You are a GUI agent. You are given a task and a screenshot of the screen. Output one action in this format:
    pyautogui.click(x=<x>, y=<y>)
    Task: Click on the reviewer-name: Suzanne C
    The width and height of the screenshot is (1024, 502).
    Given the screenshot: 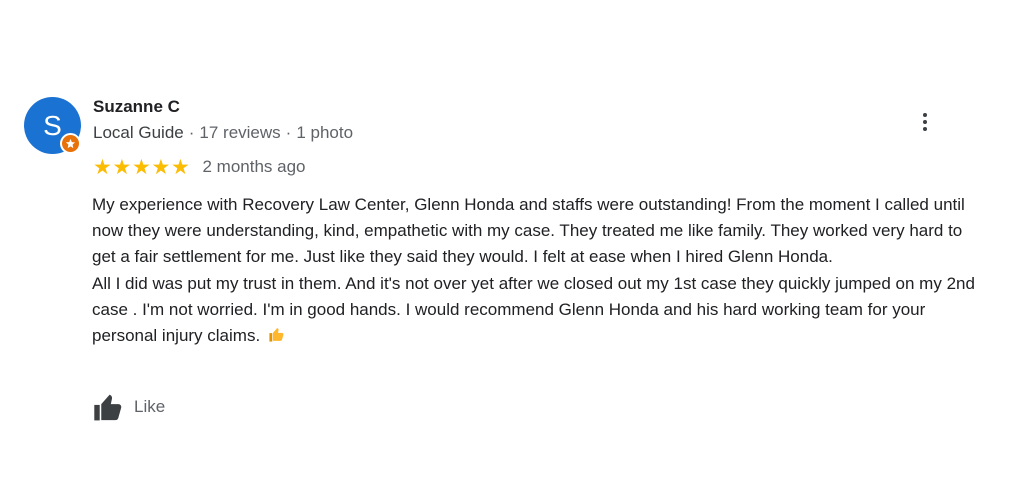 What is the action you would take?
    pyautogui.click(x=136, y=107)
    